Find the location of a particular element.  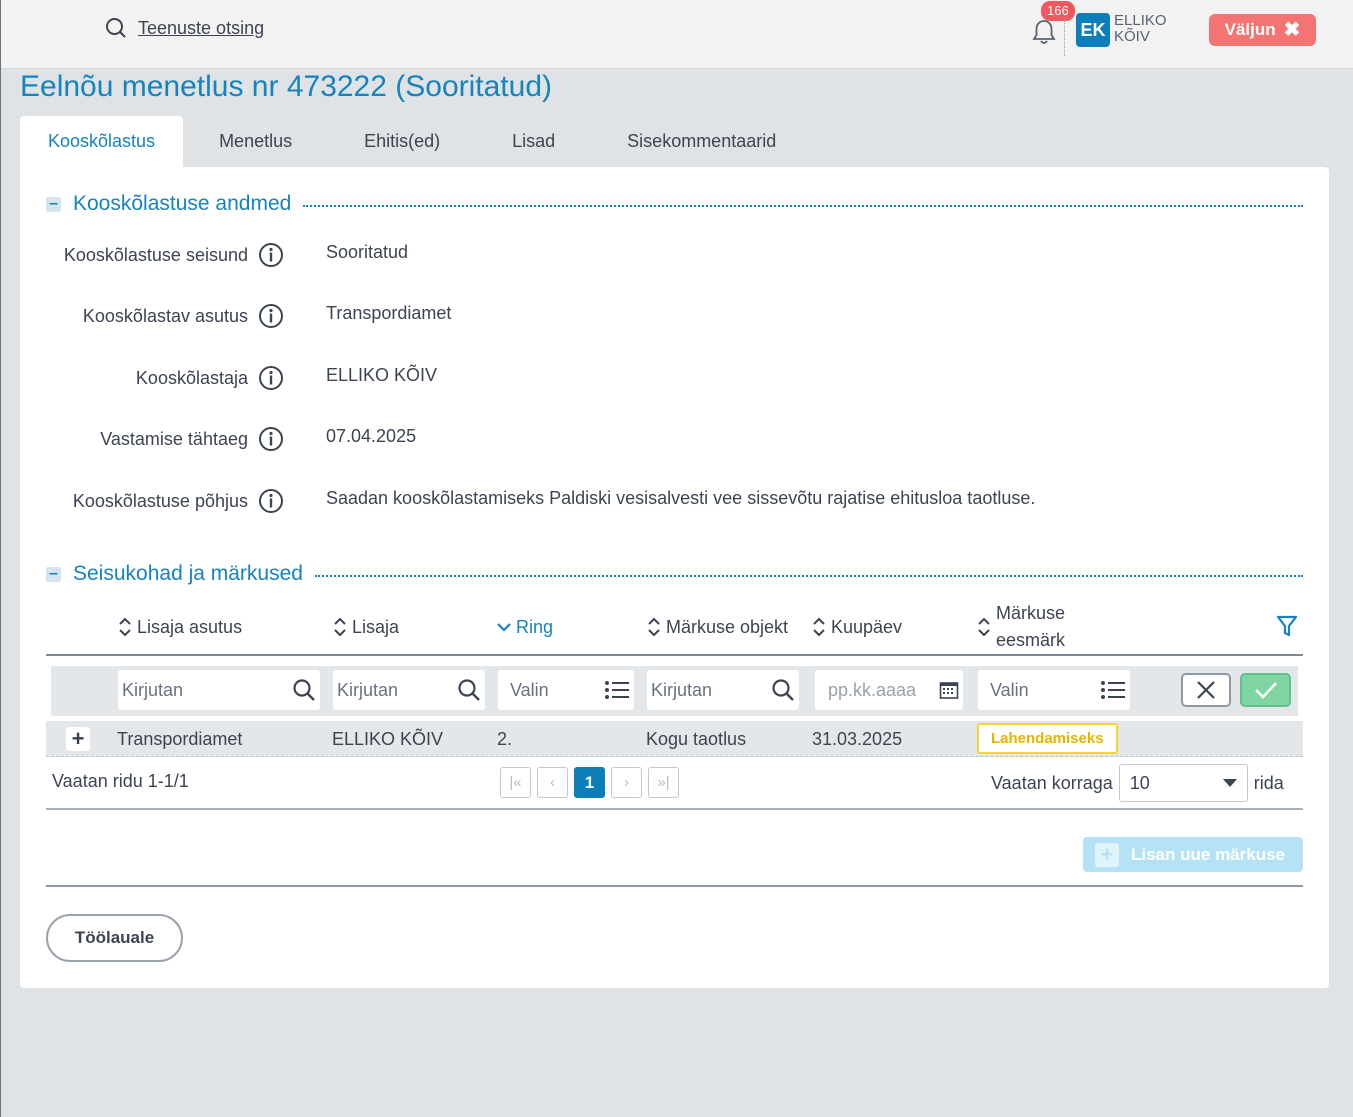

logout-button: Väljun ✖ is located at coordinates (1262, 30).